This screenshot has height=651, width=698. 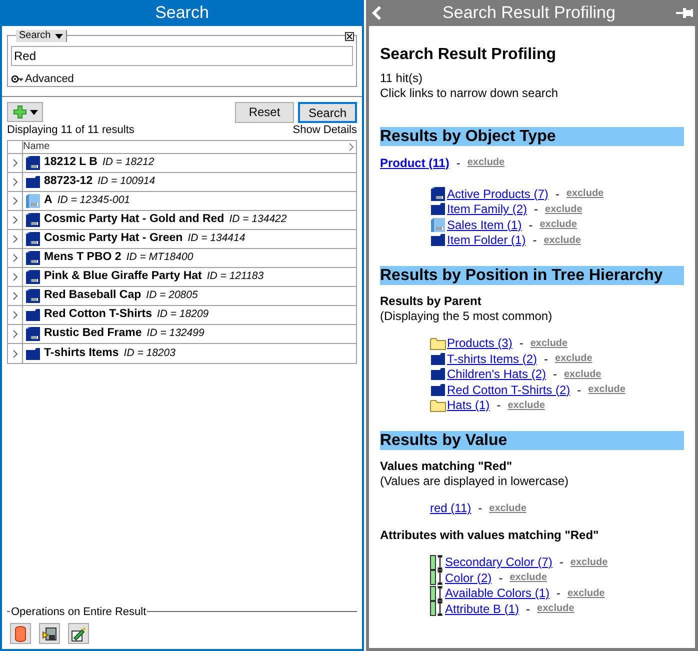 What do you see at coordinates (182, 334) in the screenshot?
I see `table-row: Rustic Bed Frame ID = 132499` at bounding box center [182, 334].